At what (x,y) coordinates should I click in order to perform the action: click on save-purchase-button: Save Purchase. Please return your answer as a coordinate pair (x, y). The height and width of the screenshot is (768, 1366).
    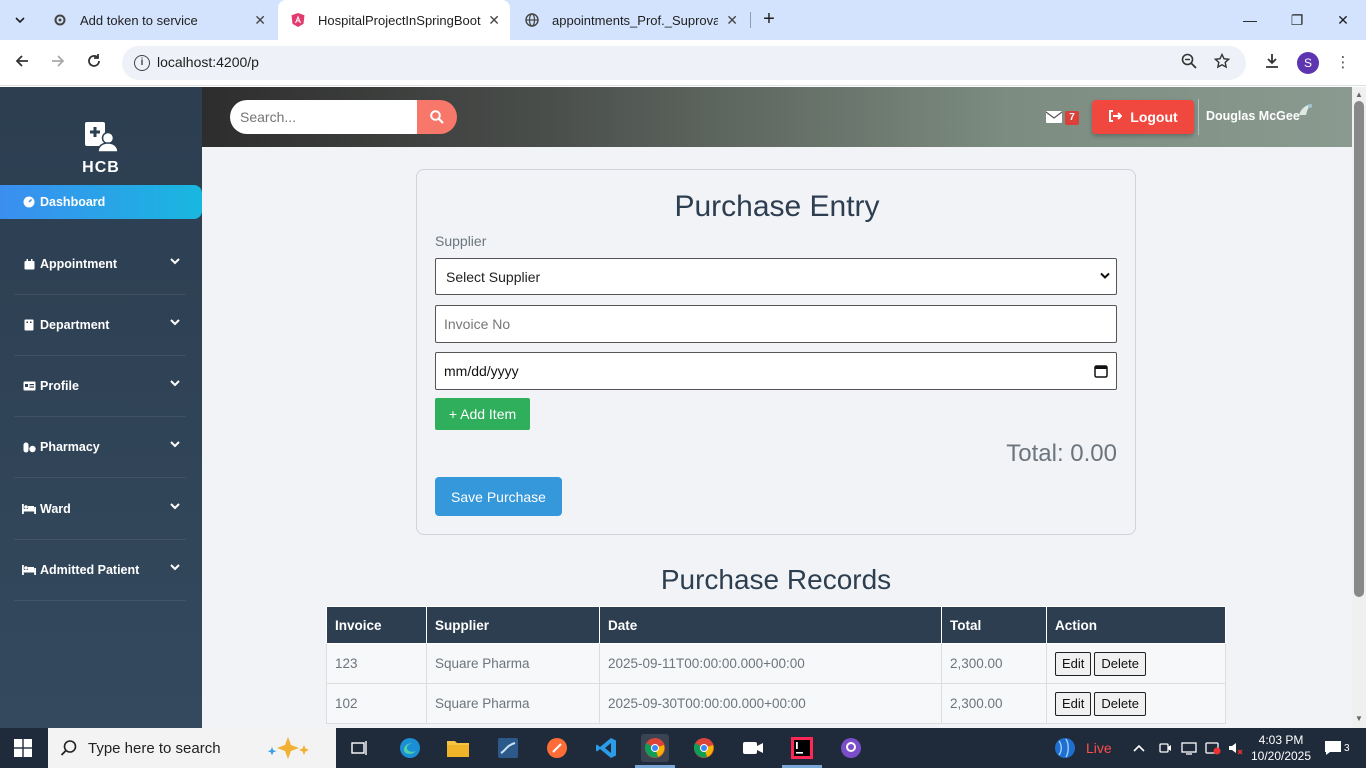
    Looking at the image, I should click on (498, 496).